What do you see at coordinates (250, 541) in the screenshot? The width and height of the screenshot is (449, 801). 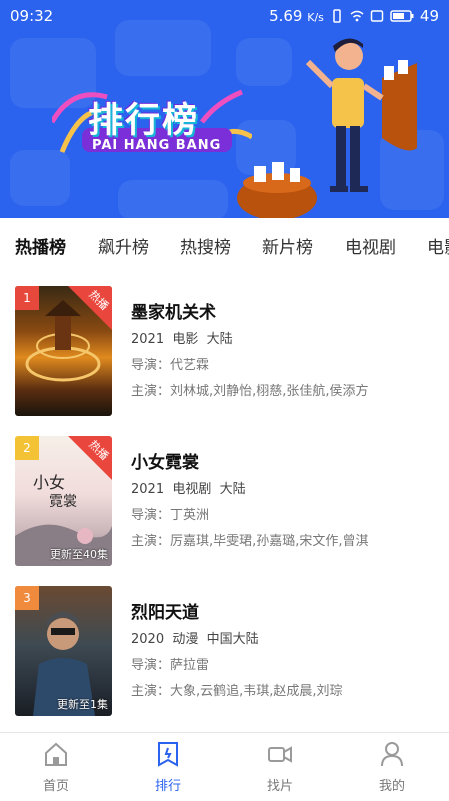 I see `item-cast: 主演：厉嘉琪,毕雯珺,孙嘉璐,宋文作,曾淇` at bounding box center [250, 541].